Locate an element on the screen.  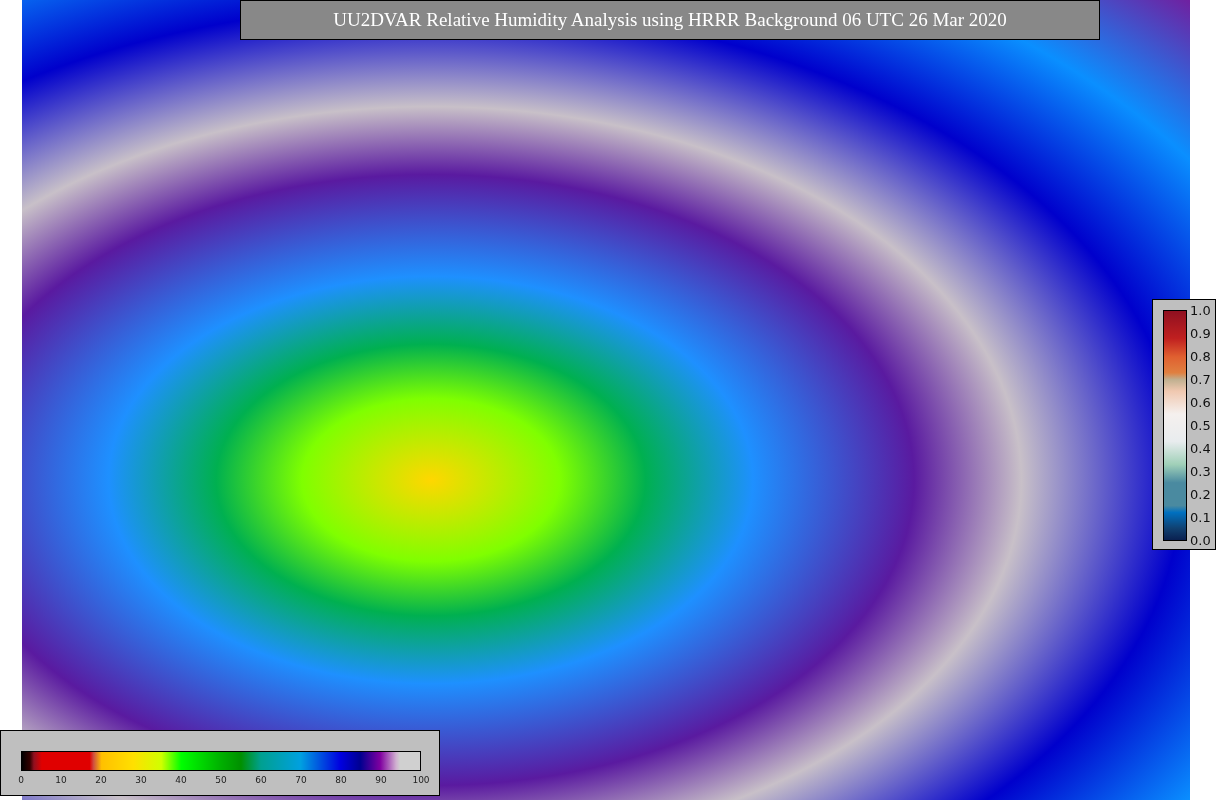
colorbar-tick-label: 0 is located at coordinates (21, 780).